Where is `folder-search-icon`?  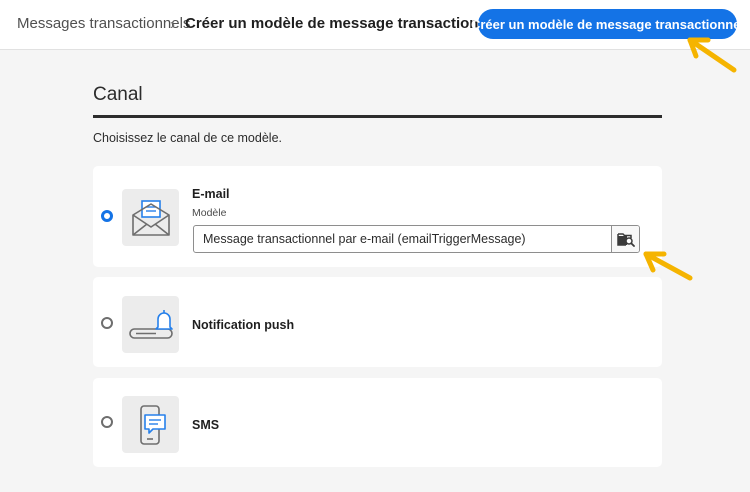 folder-search-icon is located at coordinates (625, 239).